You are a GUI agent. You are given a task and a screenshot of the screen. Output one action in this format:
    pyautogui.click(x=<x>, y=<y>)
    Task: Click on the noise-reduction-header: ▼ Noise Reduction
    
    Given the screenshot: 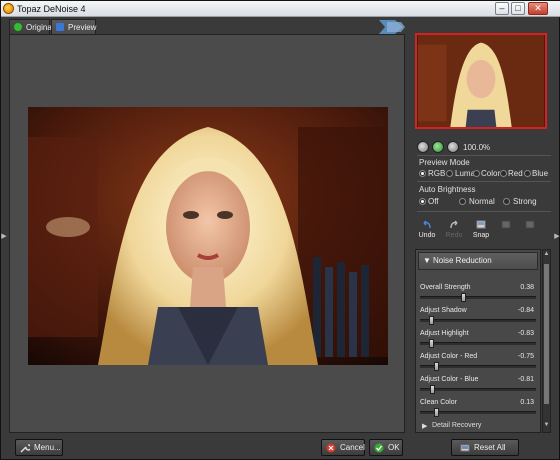 What is the action you would take?
    pyautogui.click(x=478, y=261)
    